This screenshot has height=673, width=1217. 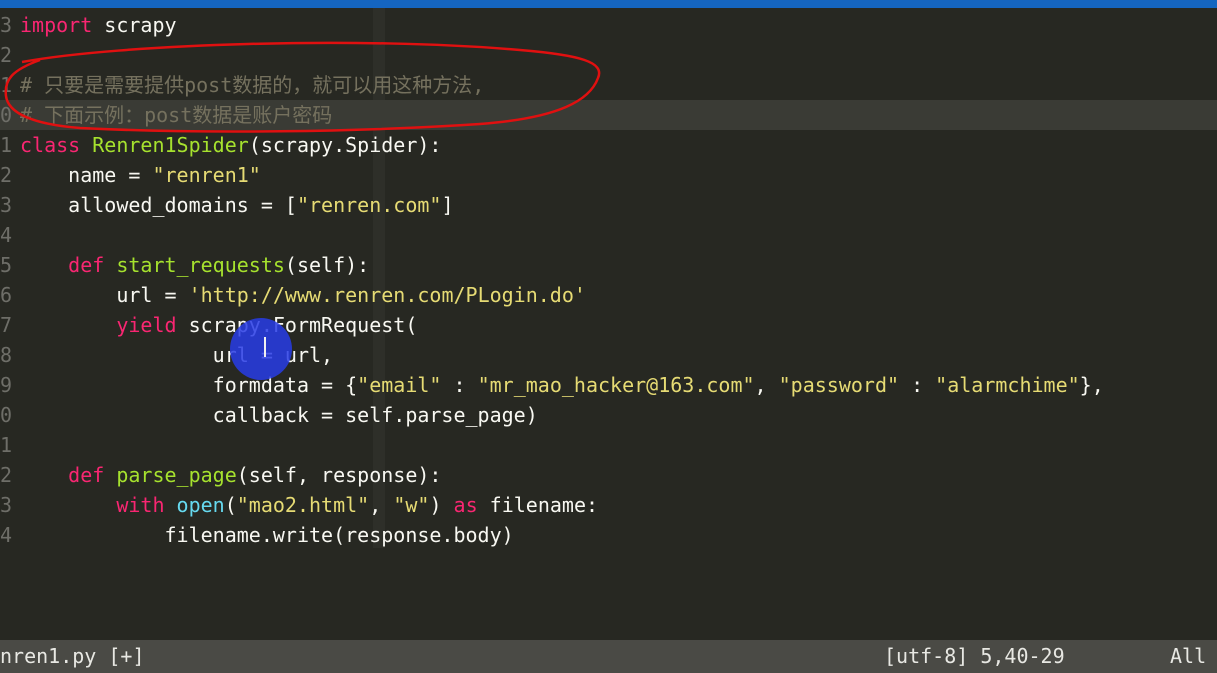 I want to click on line-code: url = 'http://www.renren.com/PLogin.do', so click(x=303, y=295).